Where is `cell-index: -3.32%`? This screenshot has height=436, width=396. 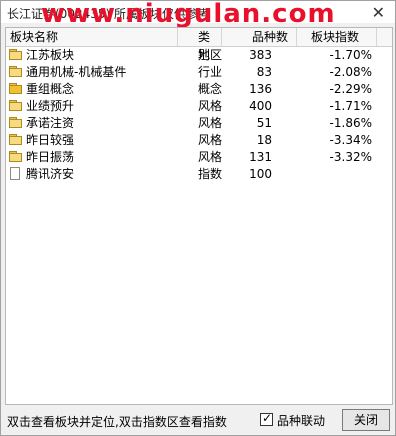 cell-index: -3.32% is located at coordinates (350, 157).